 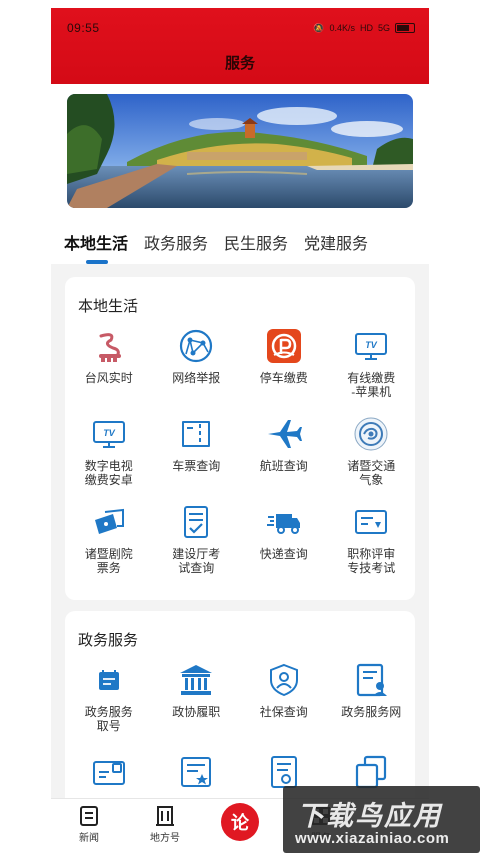 I want to click on status-bar: 09:55 🔕 0.4K/s HD 5G, so click(x=241, y=28).